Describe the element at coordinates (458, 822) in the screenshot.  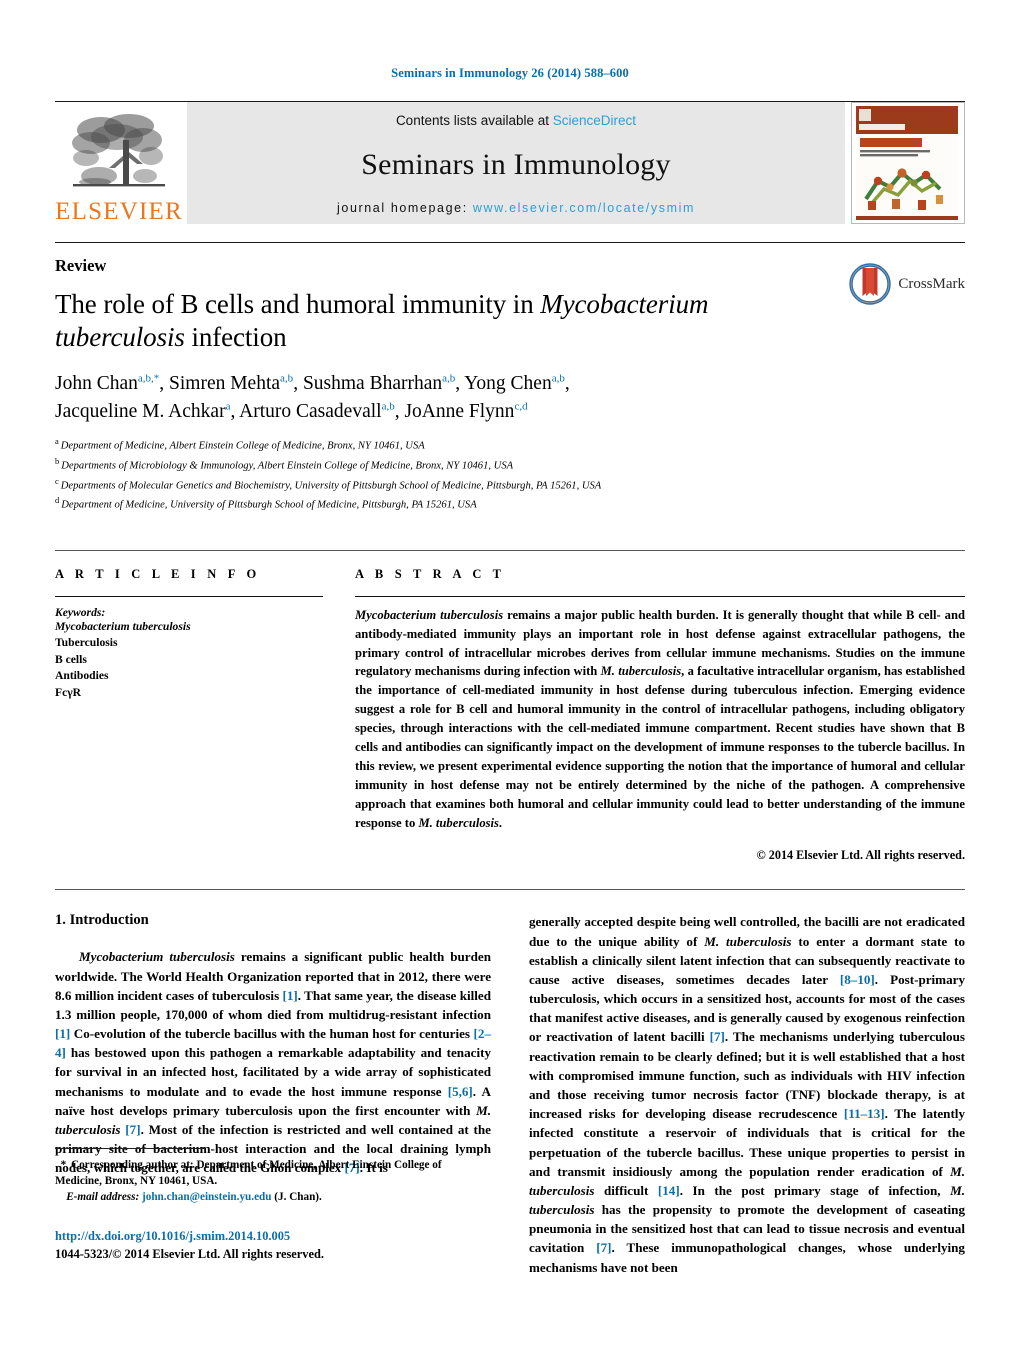
I see `abstract-mtb-2: M. tuberculosis` at that location.